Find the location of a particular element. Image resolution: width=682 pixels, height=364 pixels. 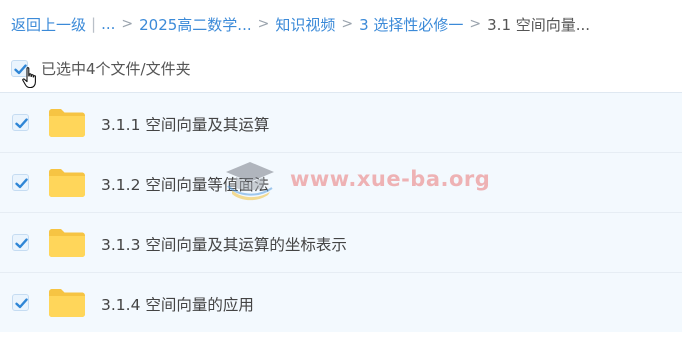

graduation-cap-icon is located at coordinates (250, 181).